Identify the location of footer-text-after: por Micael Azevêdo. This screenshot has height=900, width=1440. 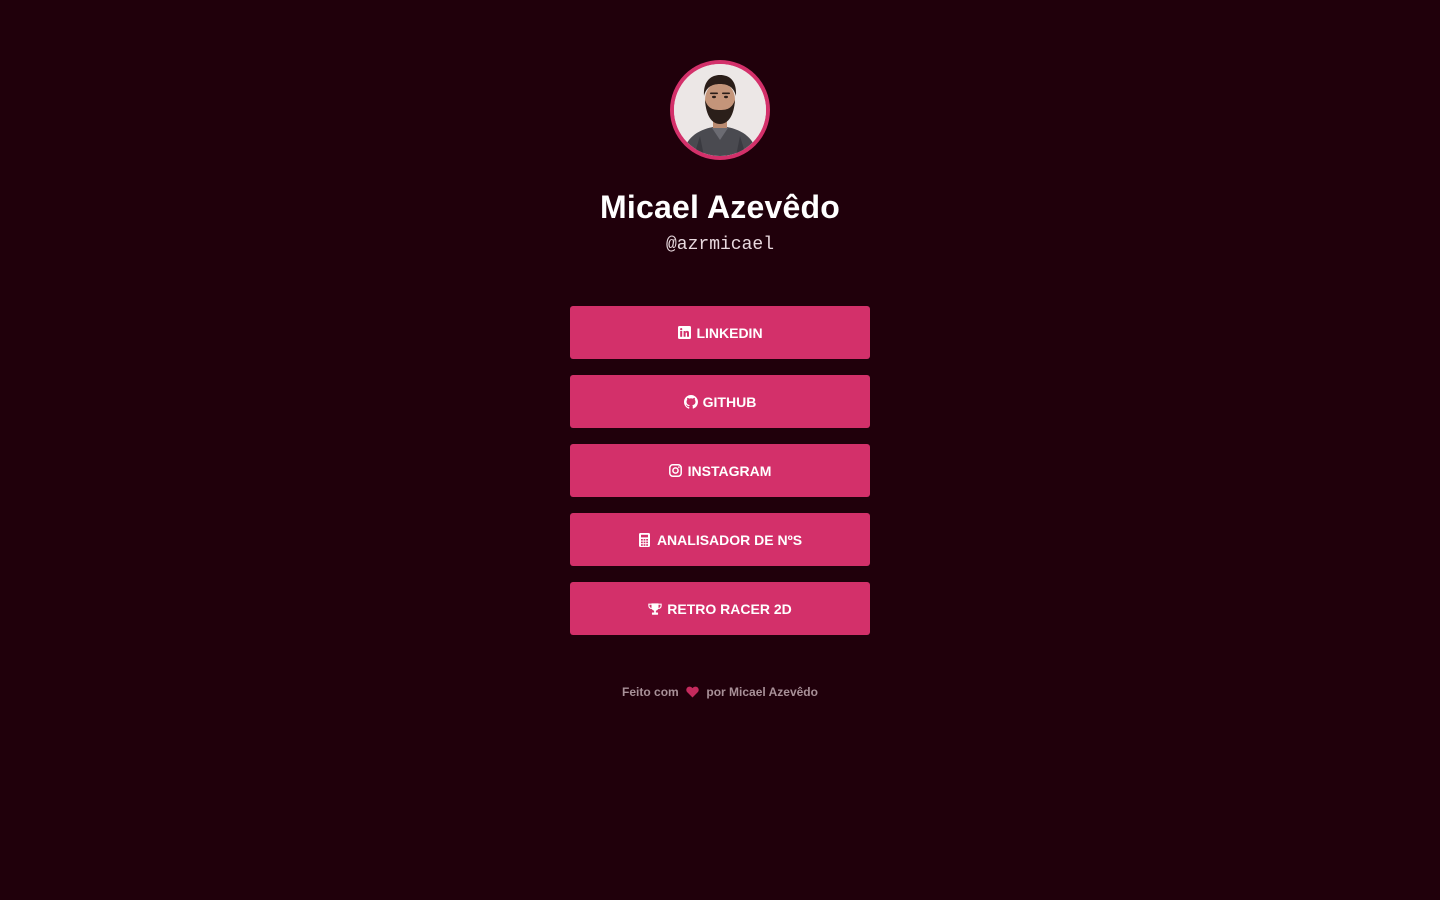
(762, 692).